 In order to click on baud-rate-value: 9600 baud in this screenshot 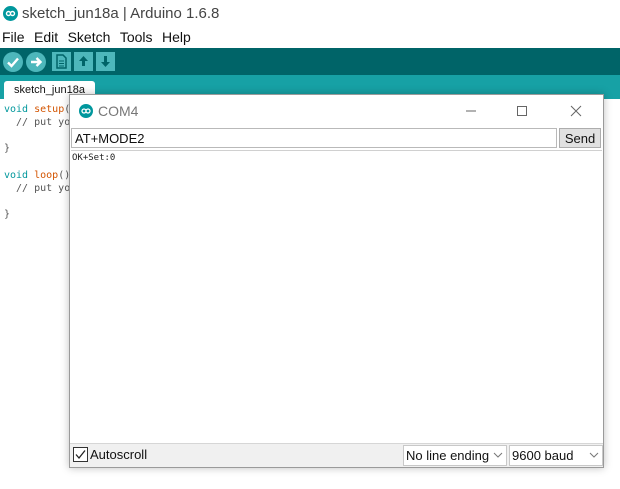, I will do `click(543, 455)`.